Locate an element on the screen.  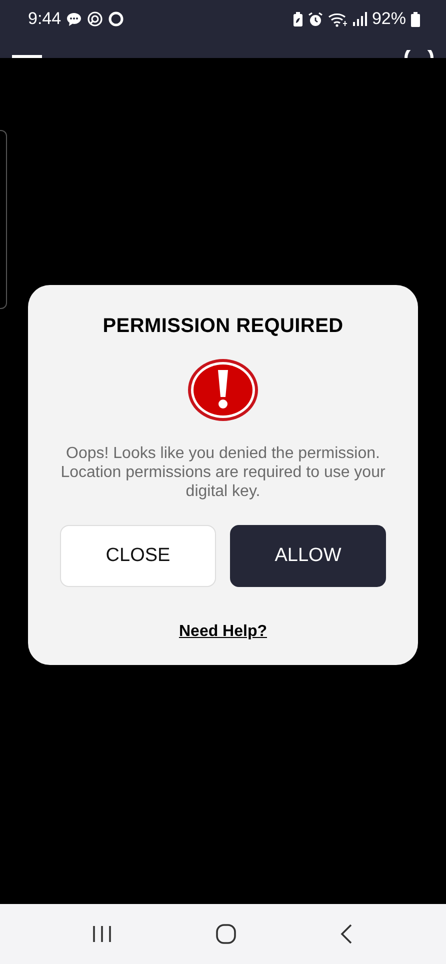
back-icon is located at coordinates (347, 934).